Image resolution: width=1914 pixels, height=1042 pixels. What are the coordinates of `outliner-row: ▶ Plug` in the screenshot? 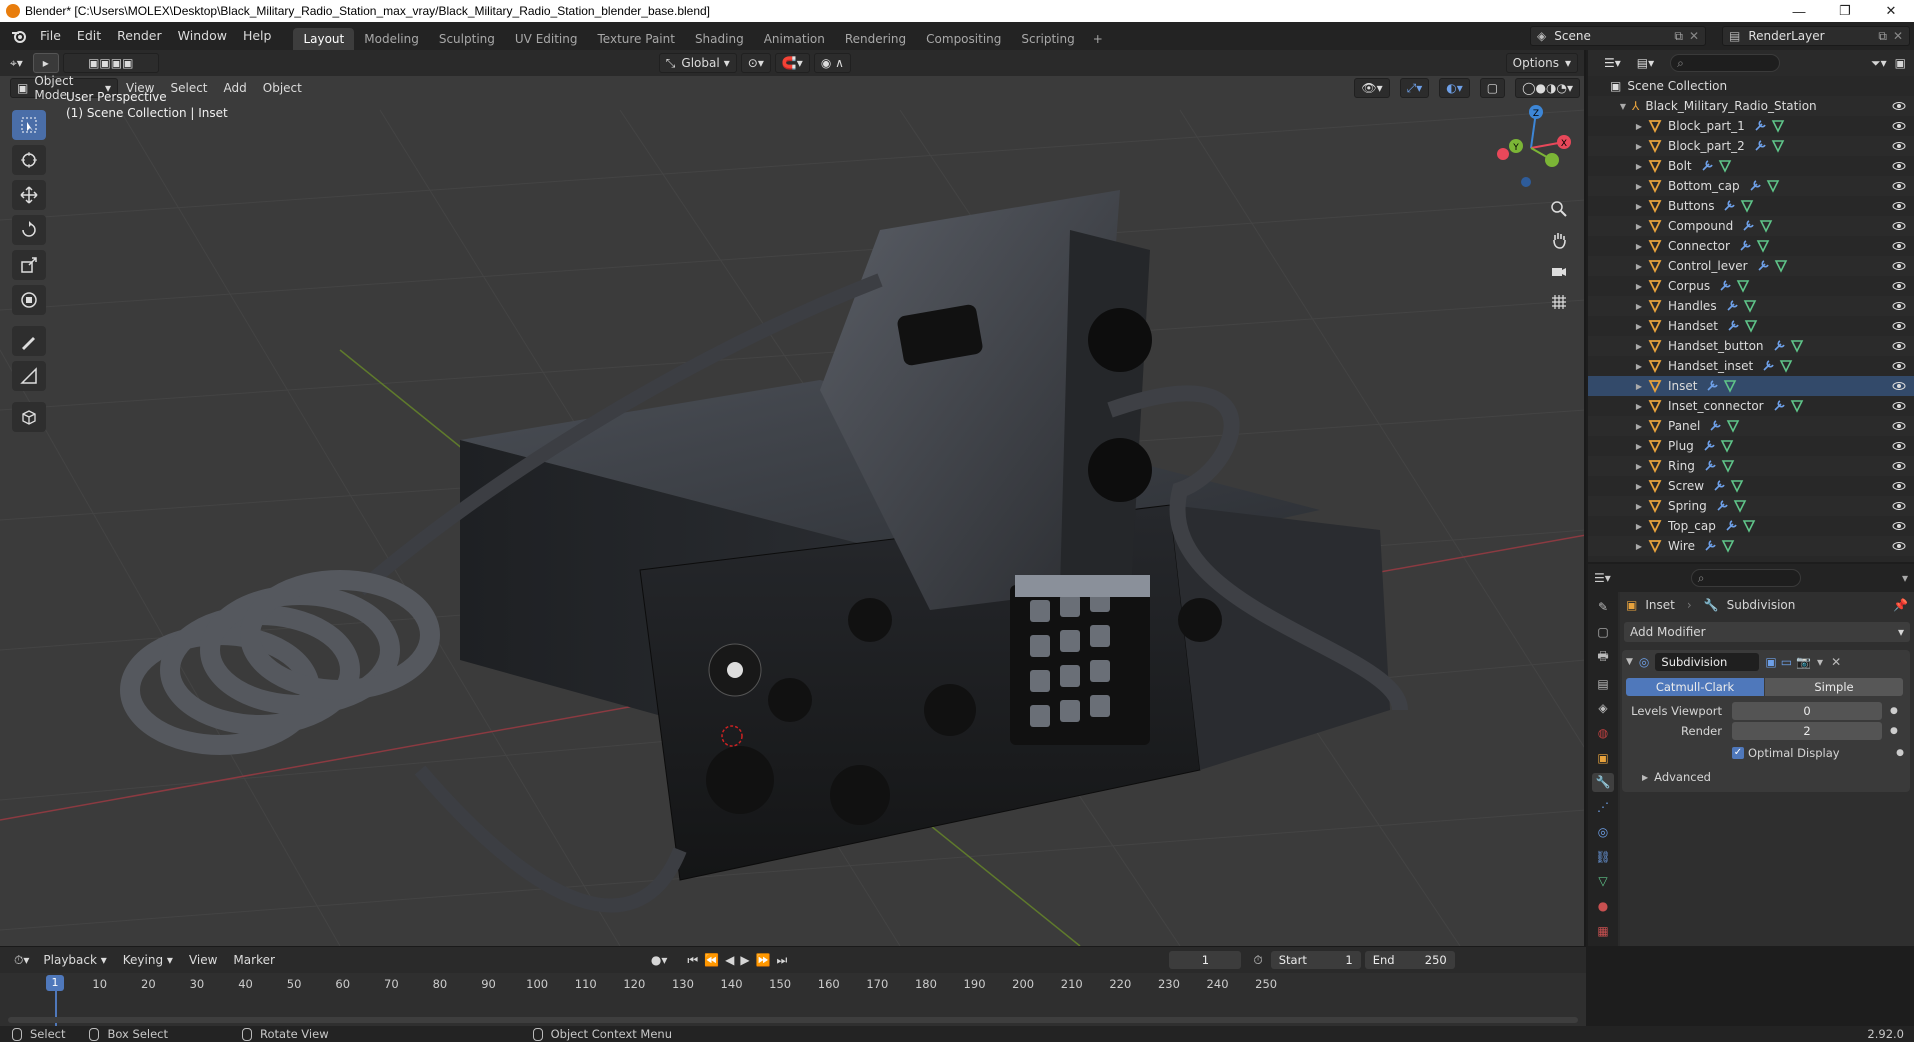 It's located at (1751, 446).